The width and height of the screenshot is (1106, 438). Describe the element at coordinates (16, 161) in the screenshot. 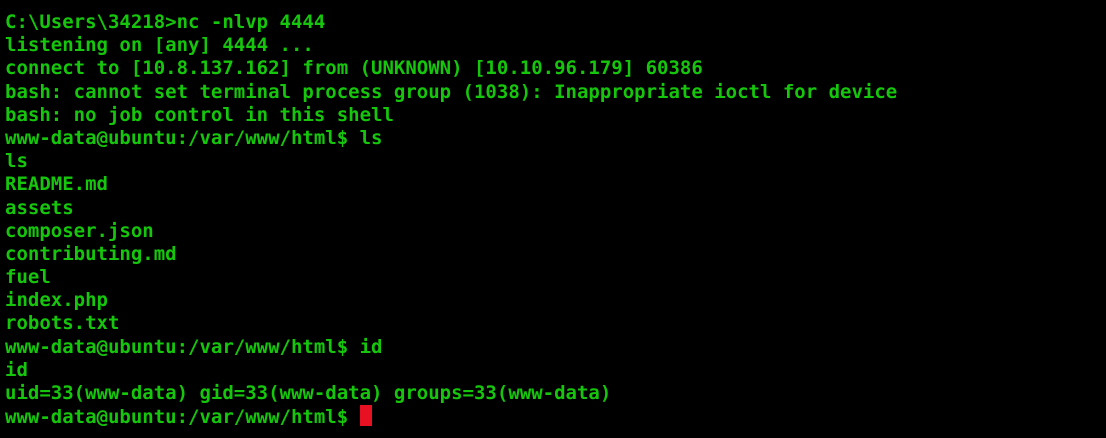

I see `terminal-line-output: ls` at that location.